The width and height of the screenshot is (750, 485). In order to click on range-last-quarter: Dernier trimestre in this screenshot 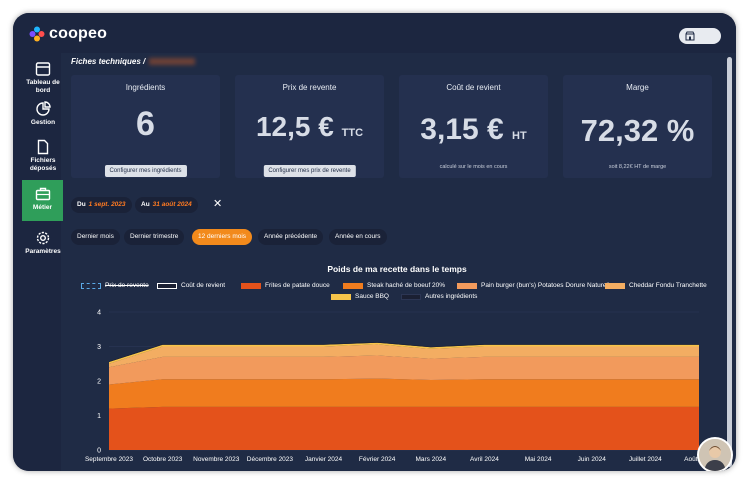, I will do `click(154, 237)`.